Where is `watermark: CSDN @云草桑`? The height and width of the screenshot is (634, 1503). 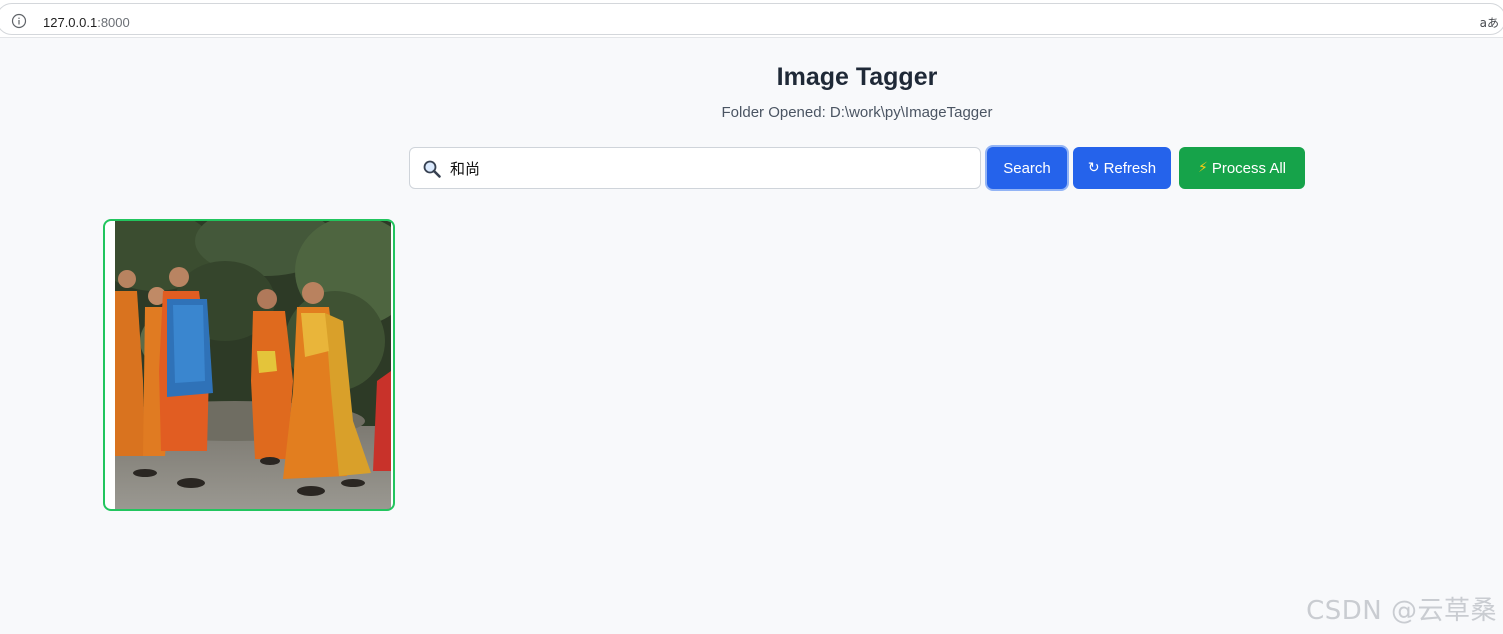
watermark: CSDN @云草桑 is located at coordinates (1401, 611).